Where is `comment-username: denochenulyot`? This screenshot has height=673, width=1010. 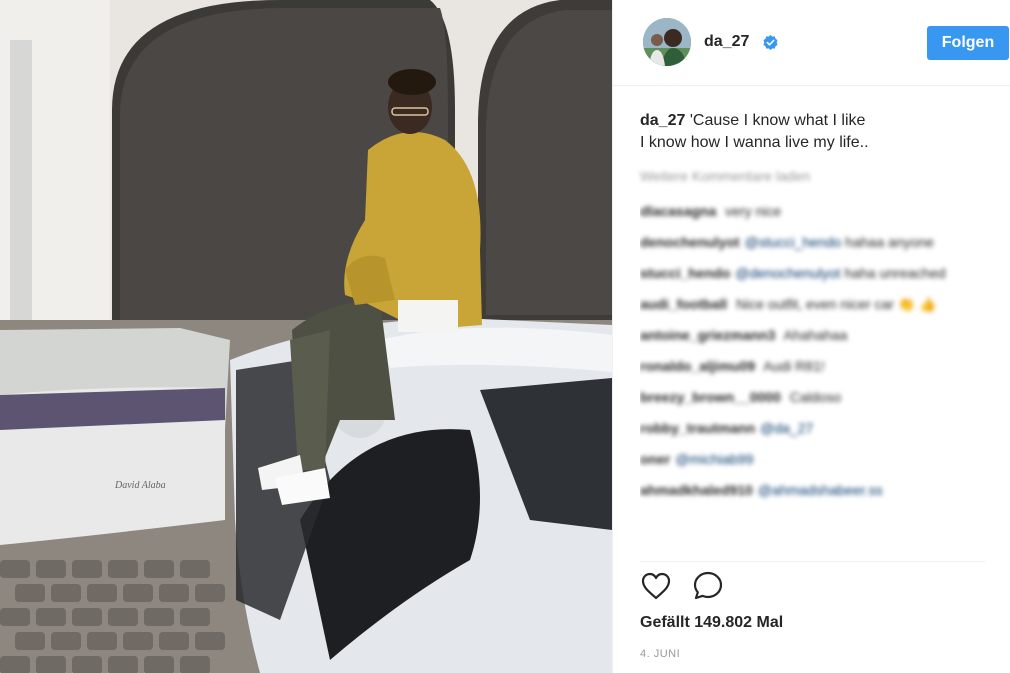 comment-username: denochenulyot is located at coordinates (690, 242).